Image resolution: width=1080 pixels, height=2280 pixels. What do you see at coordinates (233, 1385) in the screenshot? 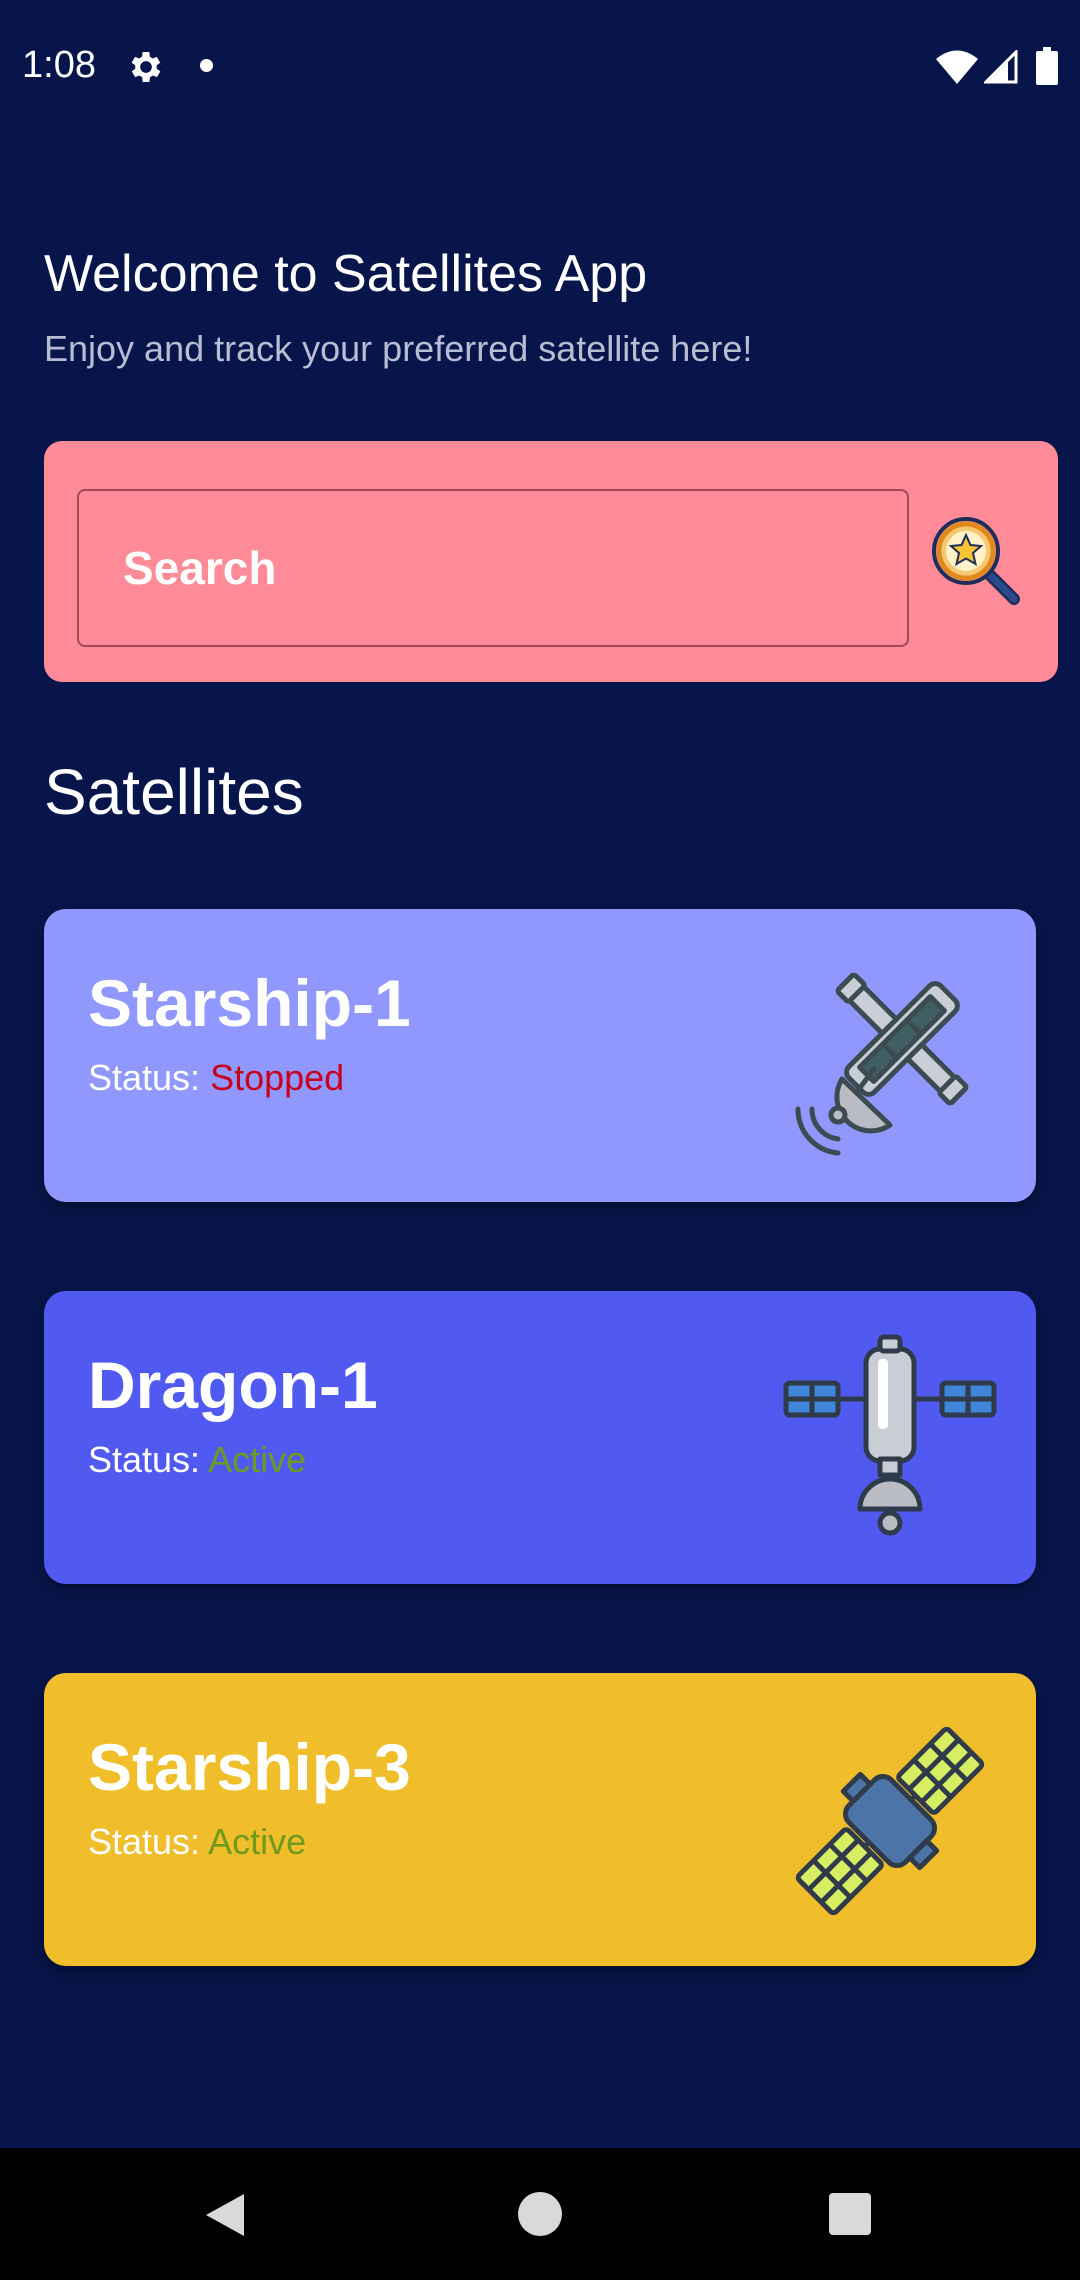
I see `satellite-name: Dragon-1` at bounding box center [233, 1385].